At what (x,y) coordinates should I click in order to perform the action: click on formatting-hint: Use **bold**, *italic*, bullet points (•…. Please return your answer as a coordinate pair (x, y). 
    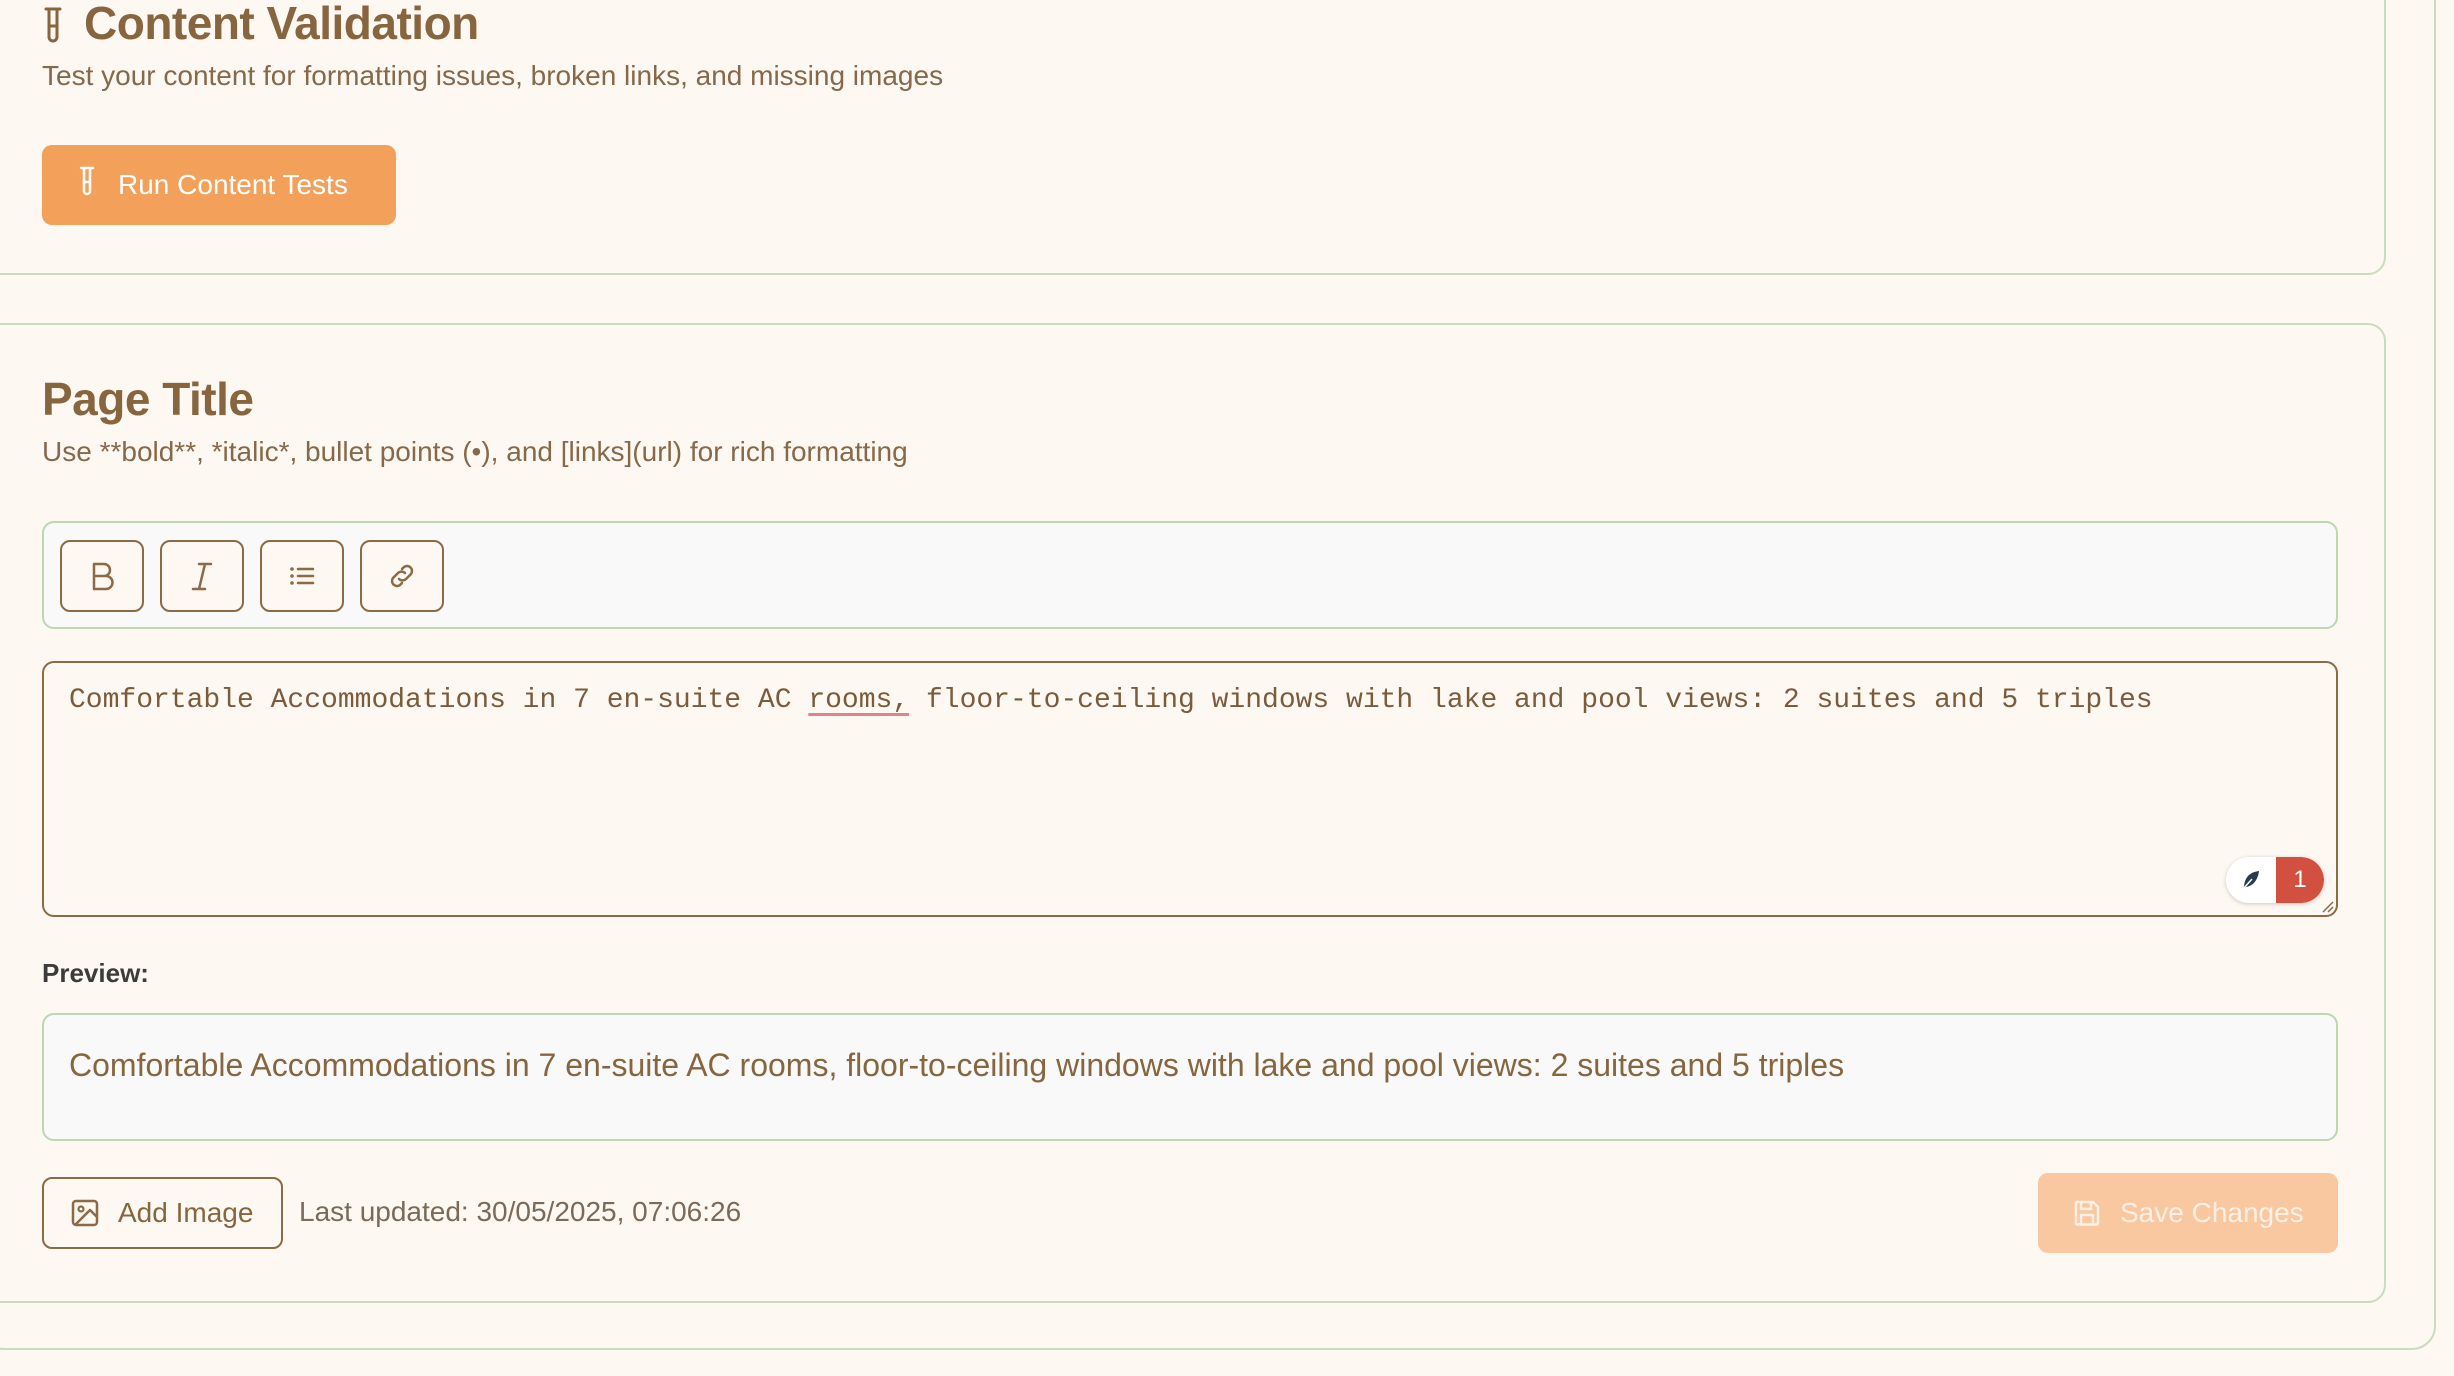
    Looking at the image, I should click on (475, 451).